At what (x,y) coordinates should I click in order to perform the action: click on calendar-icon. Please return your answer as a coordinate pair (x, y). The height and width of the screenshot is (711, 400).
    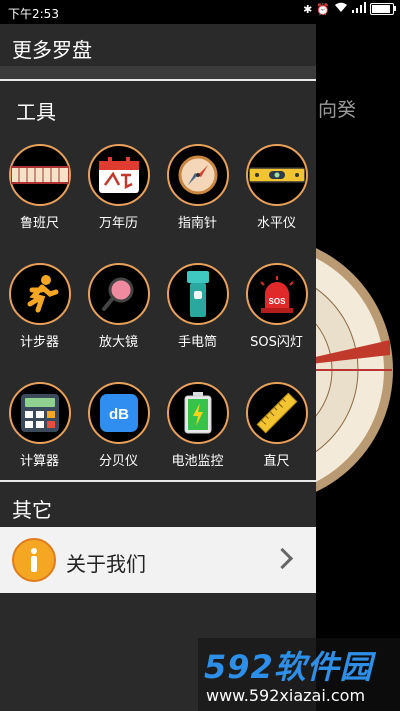
    Looking at the image, I should click on (118, 175).